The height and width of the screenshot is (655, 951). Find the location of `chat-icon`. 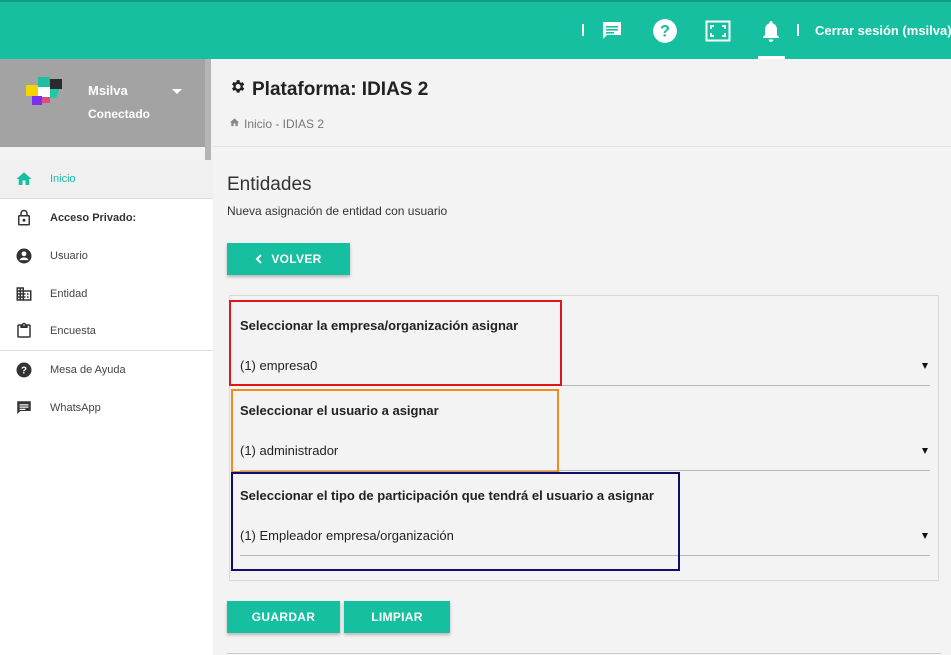

chat-icon is located at coordinates (612, 31).